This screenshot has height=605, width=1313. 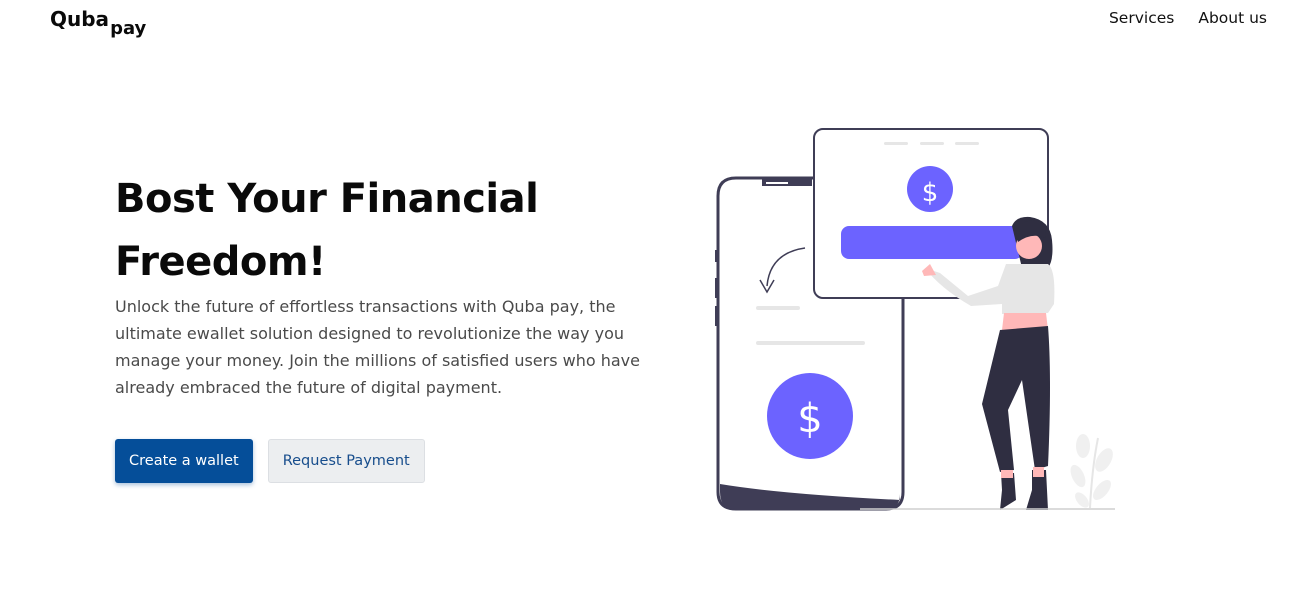 I want to click on nav-about-link: About us, so click(x=1232, y=18).